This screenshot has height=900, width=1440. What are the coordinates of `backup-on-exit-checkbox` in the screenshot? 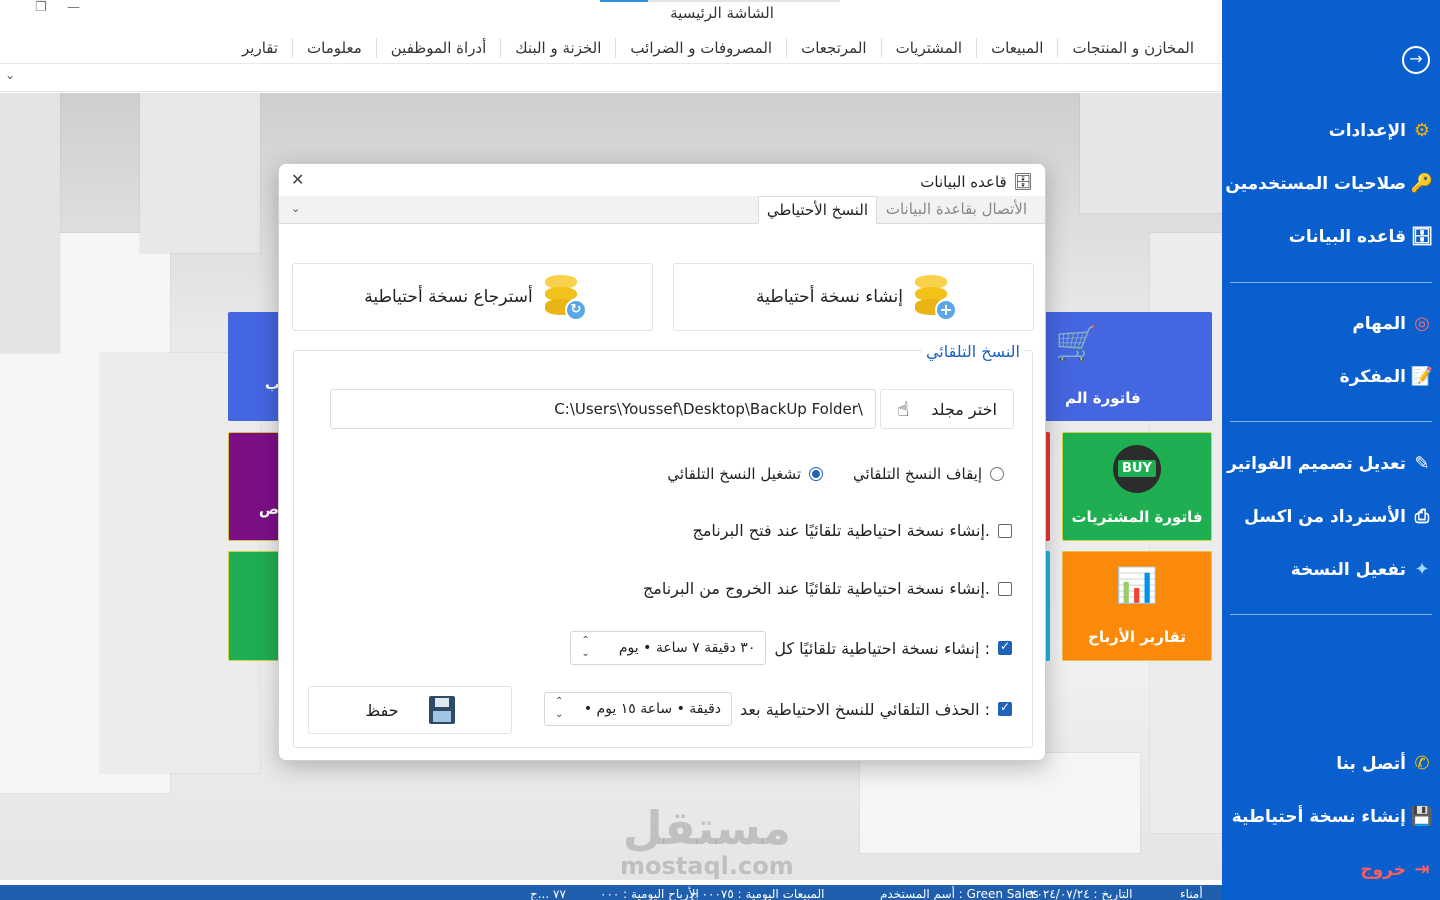 It's located at (1005, 588).